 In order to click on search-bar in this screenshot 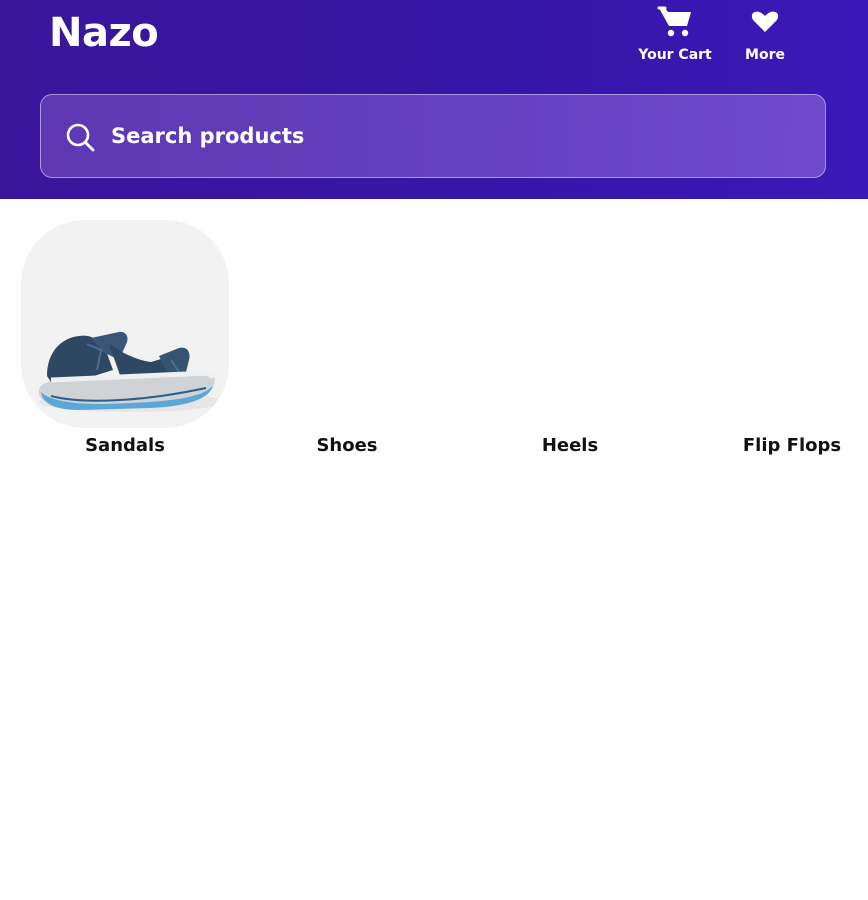, I will do `click(433, 136)`.